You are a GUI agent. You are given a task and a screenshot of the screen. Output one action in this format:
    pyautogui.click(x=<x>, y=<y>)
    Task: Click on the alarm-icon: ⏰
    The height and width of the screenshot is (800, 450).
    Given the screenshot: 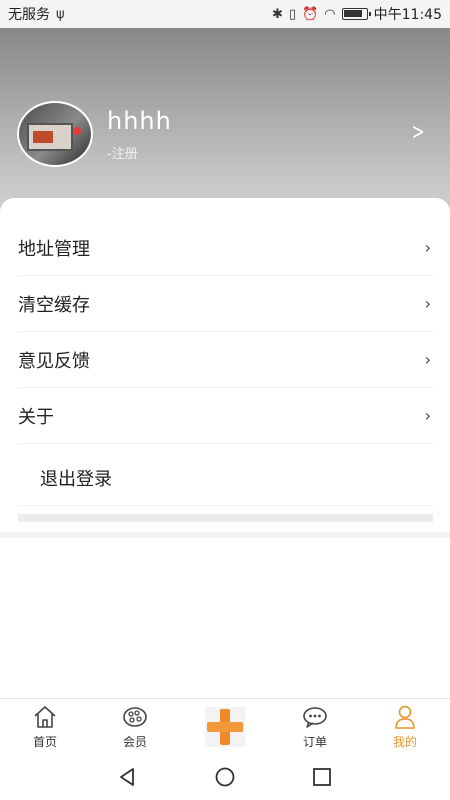 What is the action you would take?
    pyautogui.click(x=310, y=14)
    